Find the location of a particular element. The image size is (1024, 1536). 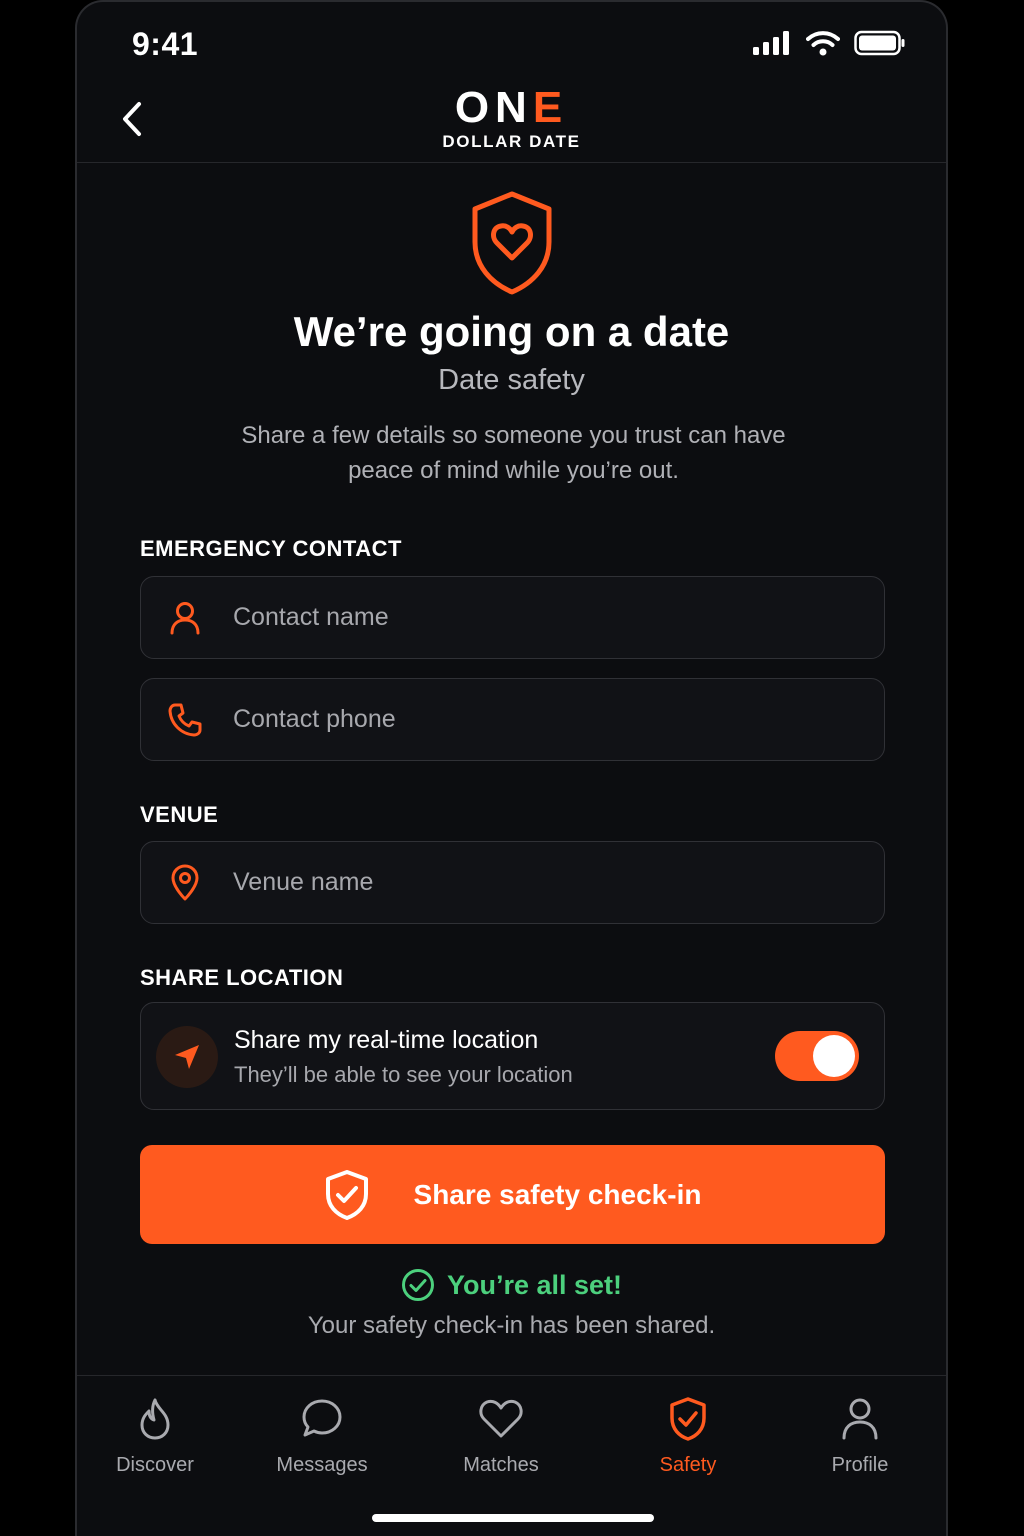

tab-discover: Discover is located at coordinates (155, 1435).